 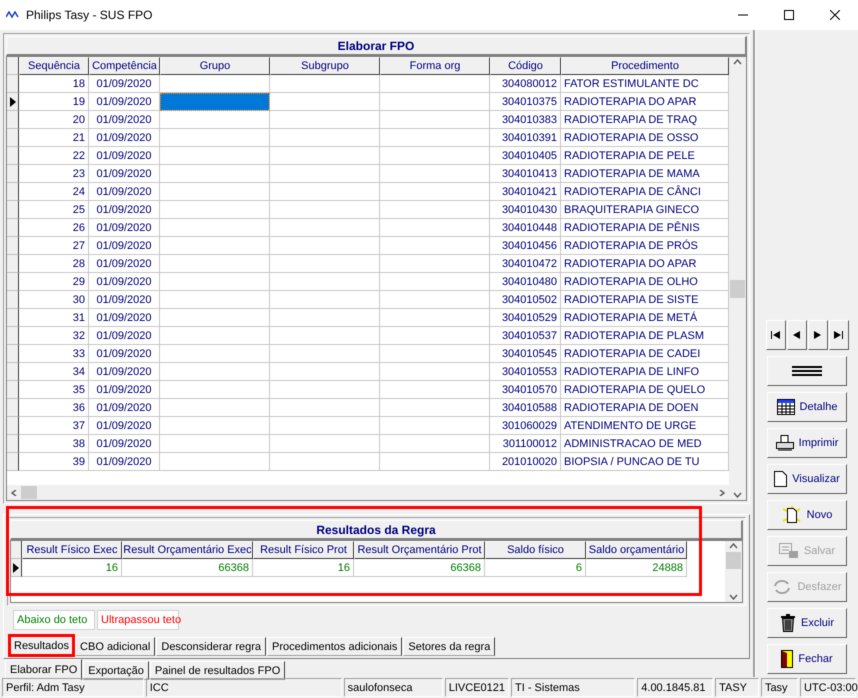 What do you see at coordinates (54, 300) in the screenshot?
I see `table-cell: 30` at bounding box center [54, 300].